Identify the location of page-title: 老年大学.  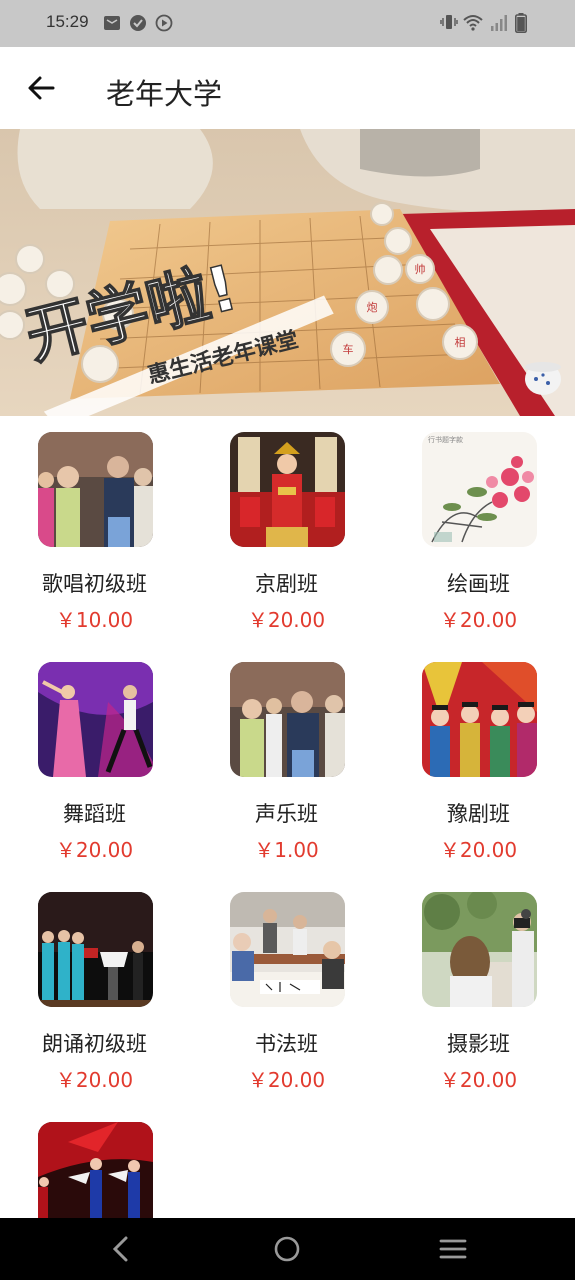
(164, 94).